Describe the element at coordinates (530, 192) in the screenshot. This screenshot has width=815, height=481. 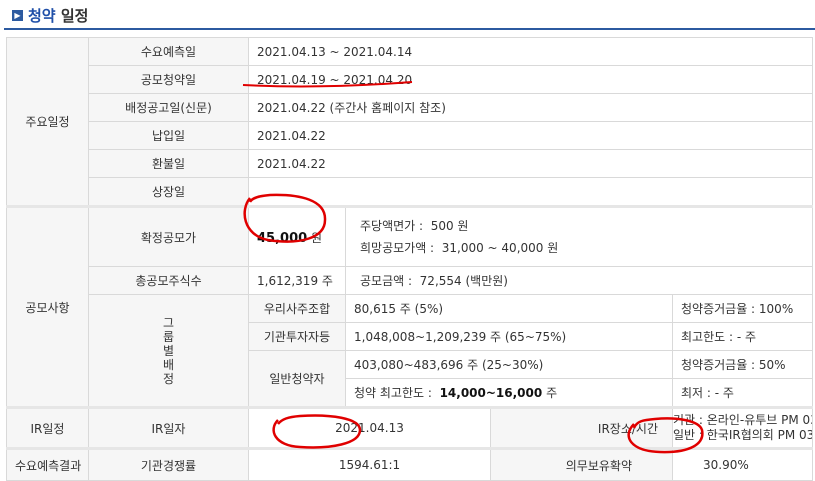
I see `row-value` at that location.